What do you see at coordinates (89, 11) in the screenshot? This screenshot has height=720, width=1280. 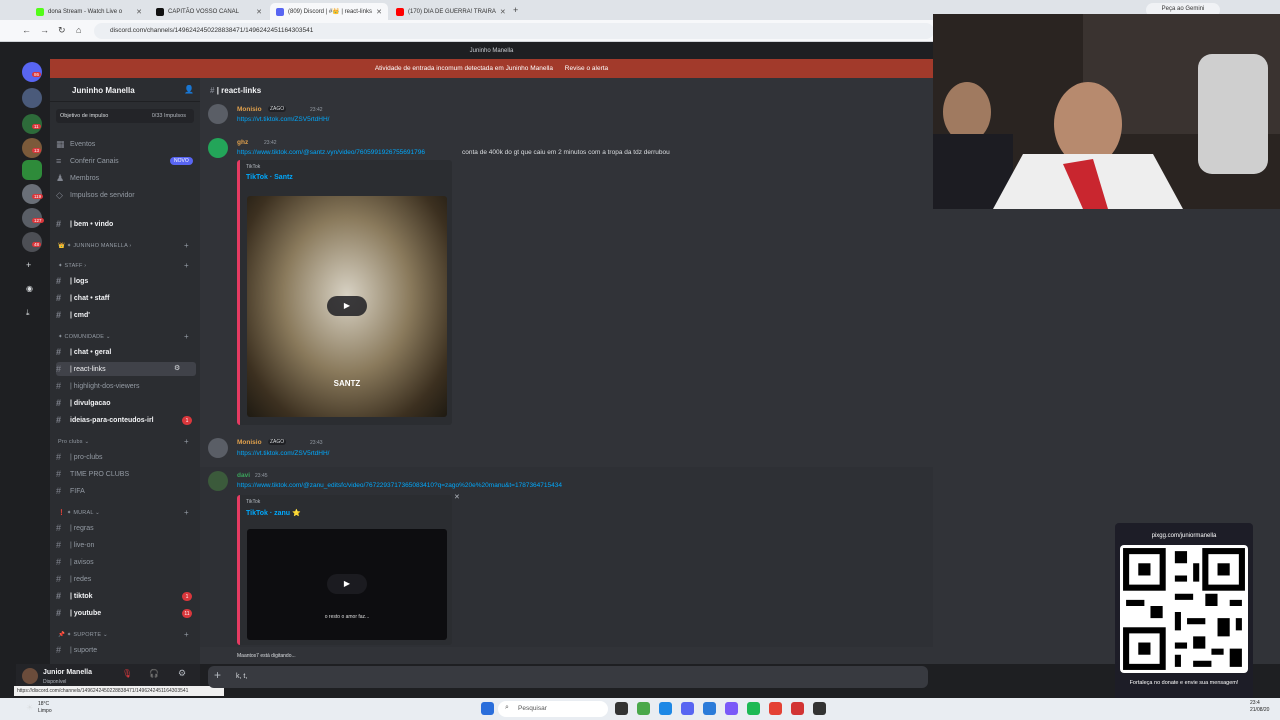 I see `browser-tab-kick: dona Stream - Watch Live o ✕` at bounding box center [89, 11].